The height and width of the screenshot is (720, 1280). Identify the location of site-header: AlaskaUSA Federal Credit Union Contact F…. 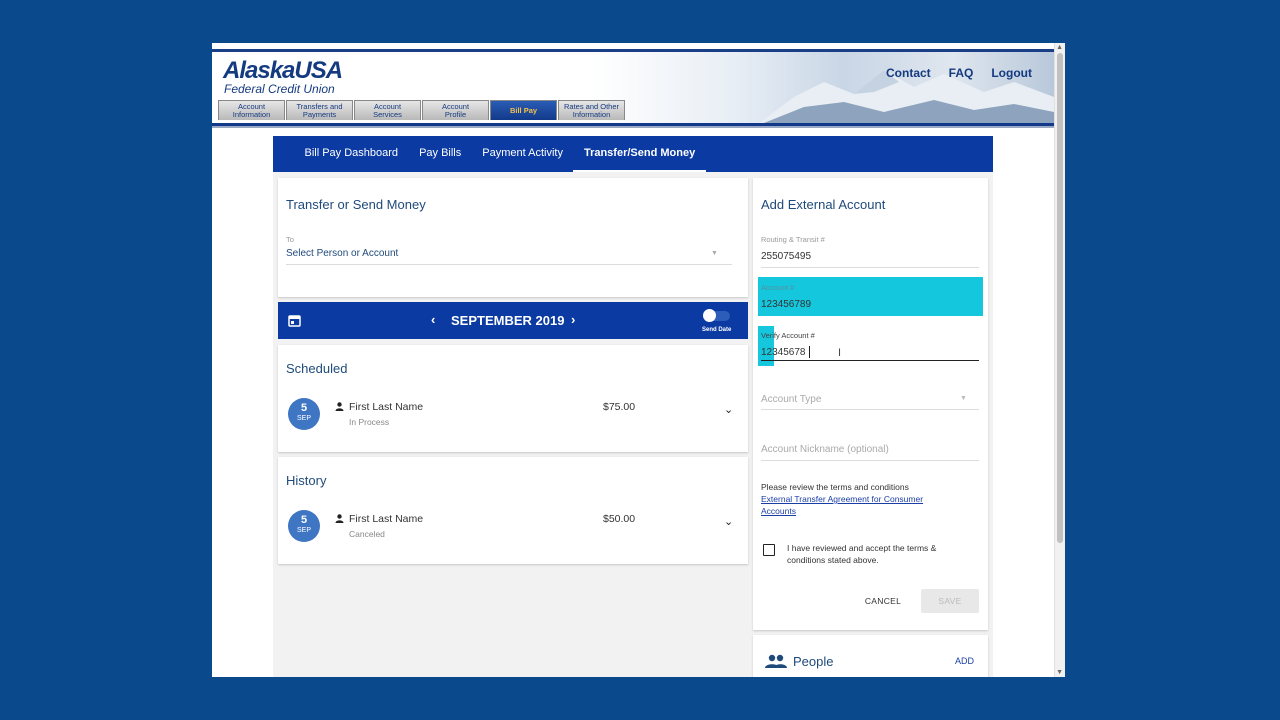
(633, 88).